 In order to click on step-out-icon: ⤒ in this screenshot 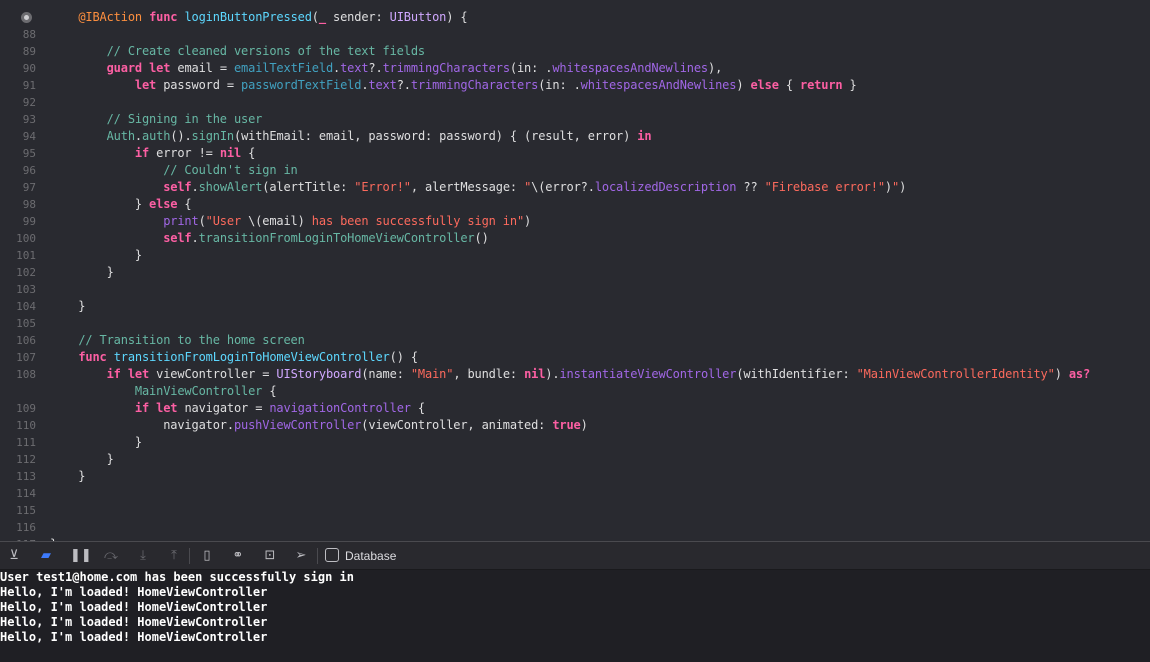, I will do `click(174, 556)`.